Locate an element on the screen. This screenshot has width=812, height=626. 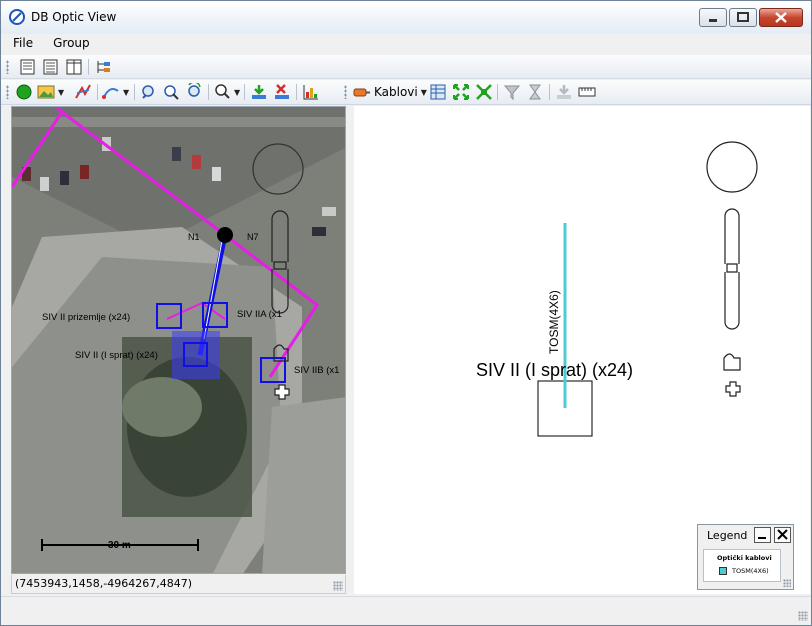
menu-group: Group is located at coordinates (71, 44).